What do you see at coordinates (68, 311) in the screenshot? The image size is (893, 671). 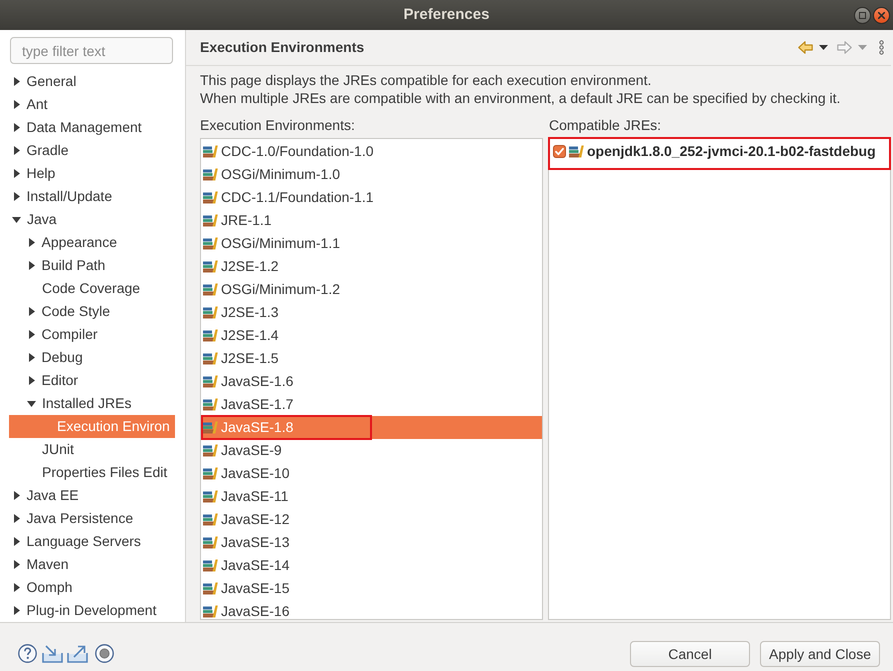 I see `tree-item: Code Style` at bounding box center [68, 311].